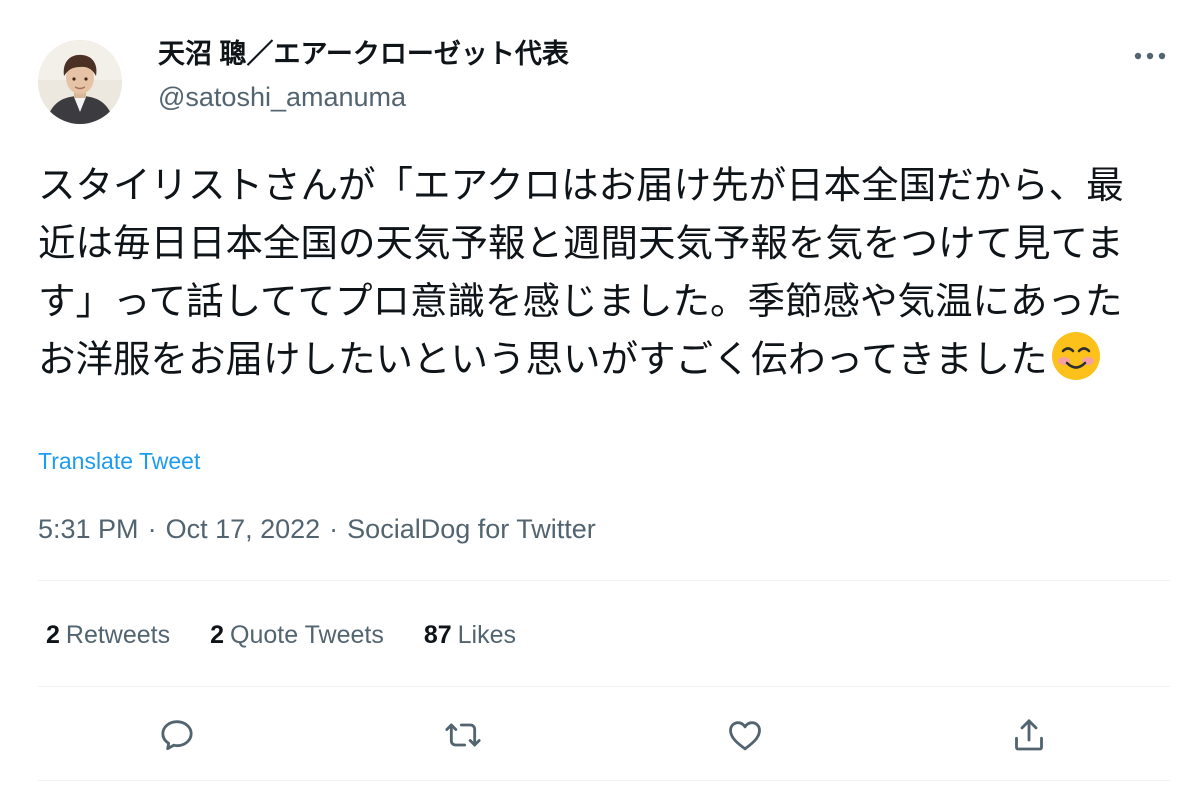 The width and height of the screenshot is (1198, 790). I want to click on tweet-date: Oct 17, 2022, so click(243, 529).